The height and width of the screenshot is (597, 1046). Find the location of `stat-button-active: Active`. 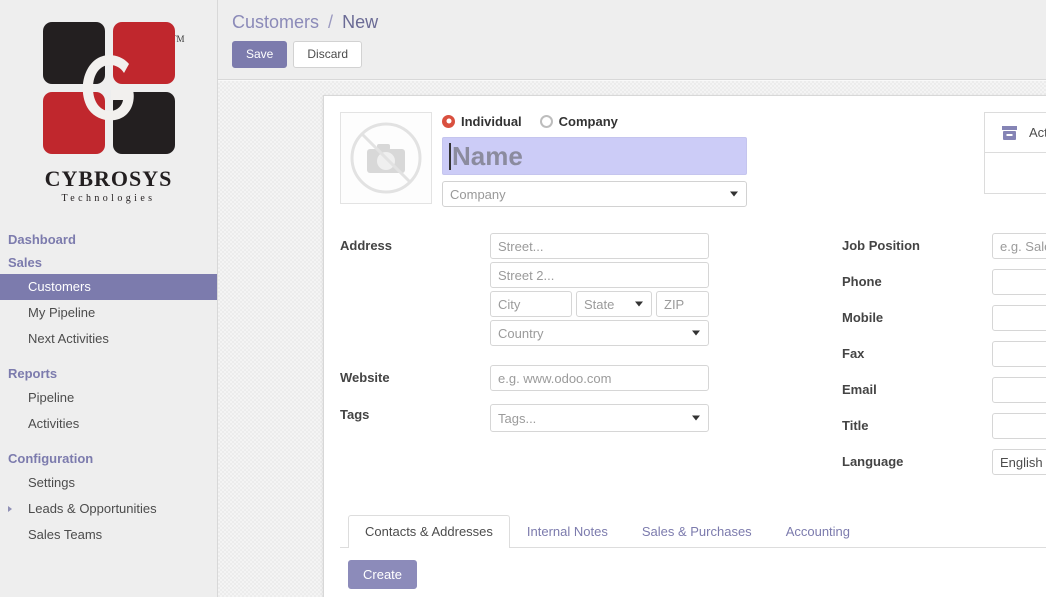

stat-button-active: Active is located at coordinates (1015, 133).